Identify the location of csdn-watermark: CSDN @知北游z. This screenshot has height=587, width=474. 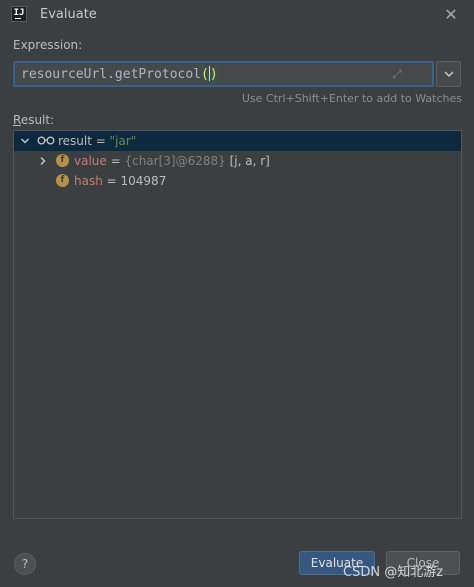
(393, 572).